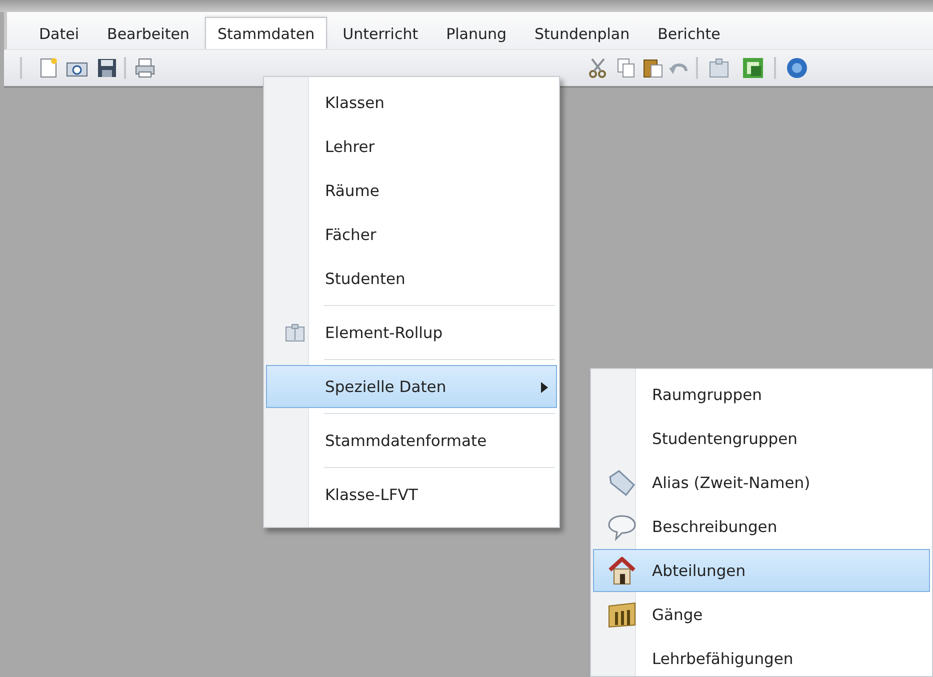 The image size is (933, 677). What do you see at coordinates (797, 68) in the screenshot?
I see `info-icon` at bounding box center [797, 68].